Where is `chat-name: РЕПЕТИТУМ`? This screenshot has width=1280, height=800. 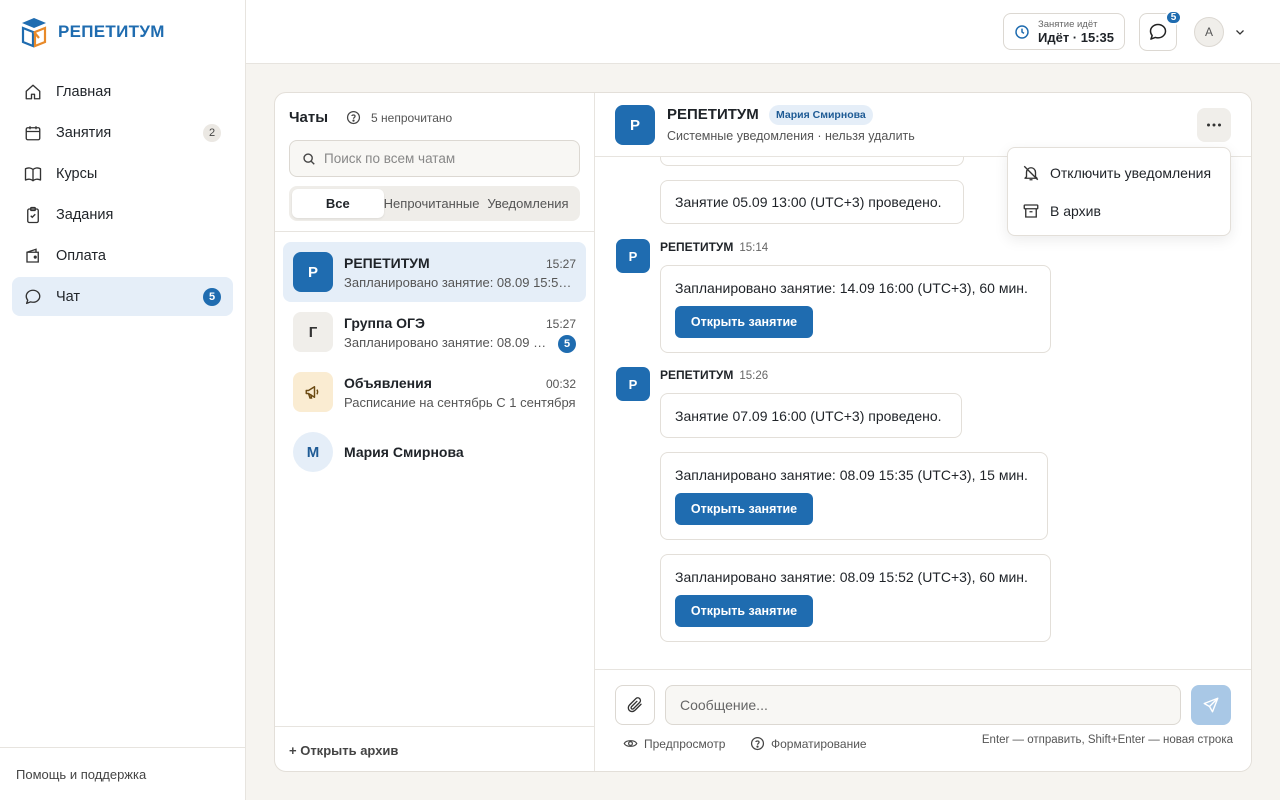 chat-name: РЕПЕТИТУМ is located at coordinates (387, 263).